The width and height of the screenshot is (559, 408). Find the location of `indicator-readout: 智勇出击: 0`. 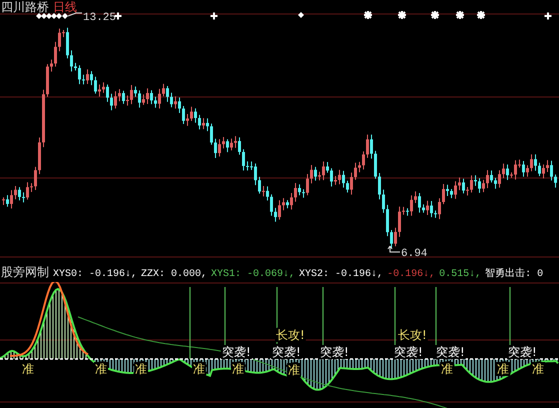

indicator-readout: 智勇出击: 0 is located at coordinates (514, 274).